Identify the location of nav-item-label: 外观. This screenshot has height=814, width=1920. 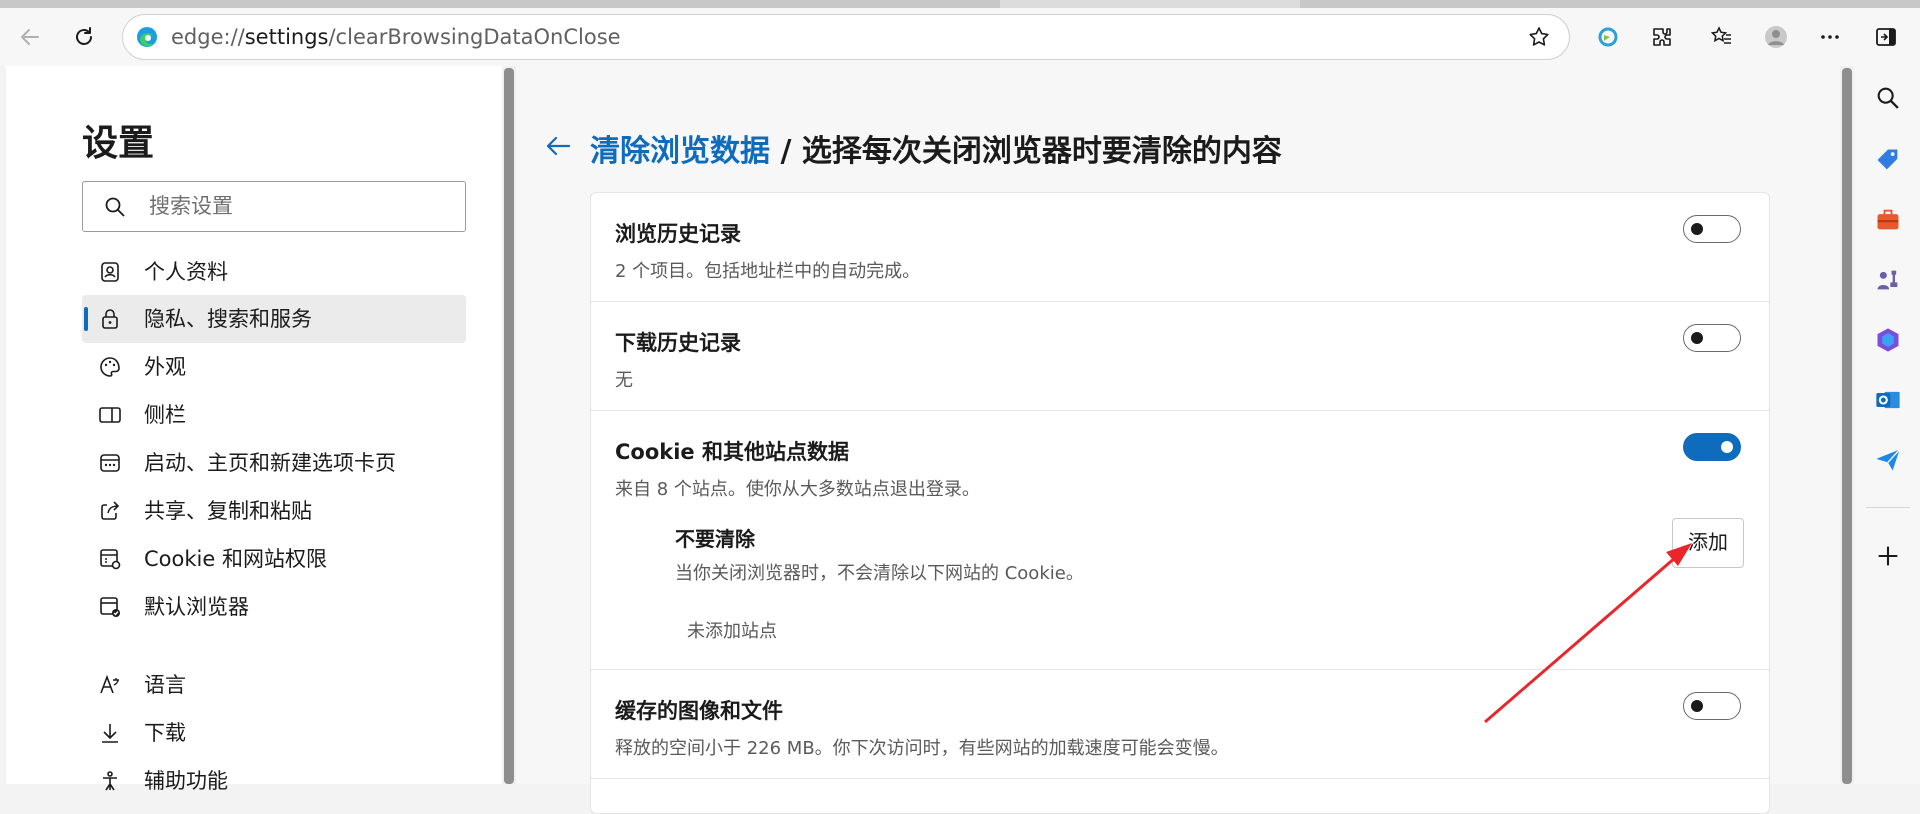
(165, 367).